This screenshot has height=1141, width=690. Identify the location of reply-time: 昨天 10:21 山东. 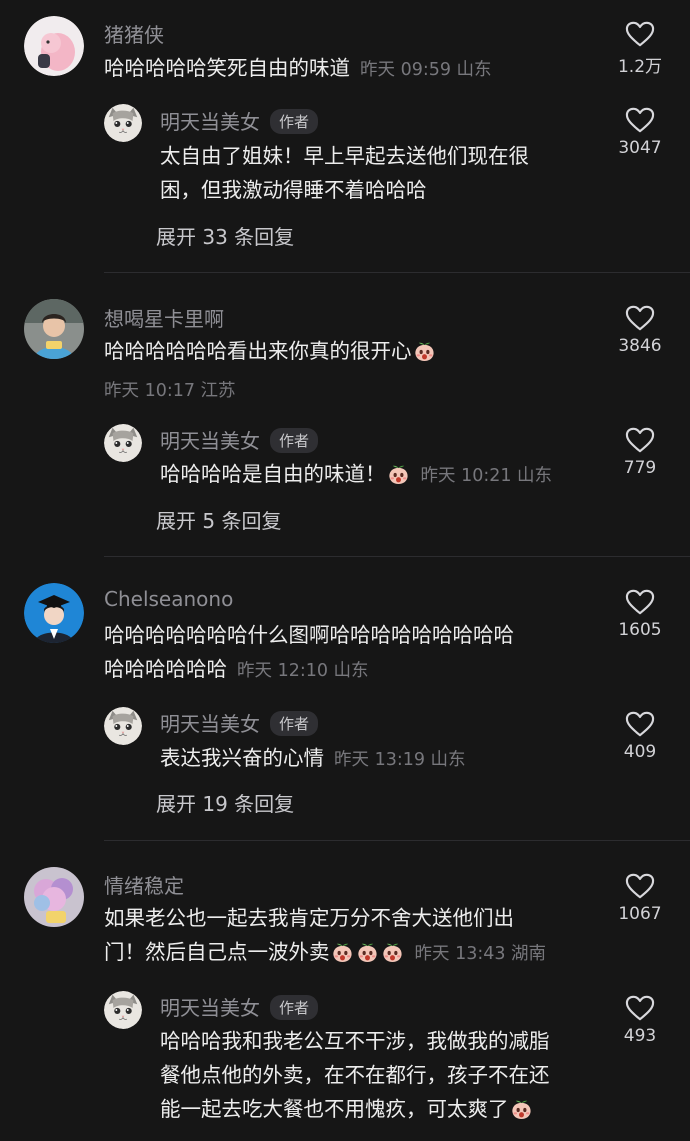
(486, 476).